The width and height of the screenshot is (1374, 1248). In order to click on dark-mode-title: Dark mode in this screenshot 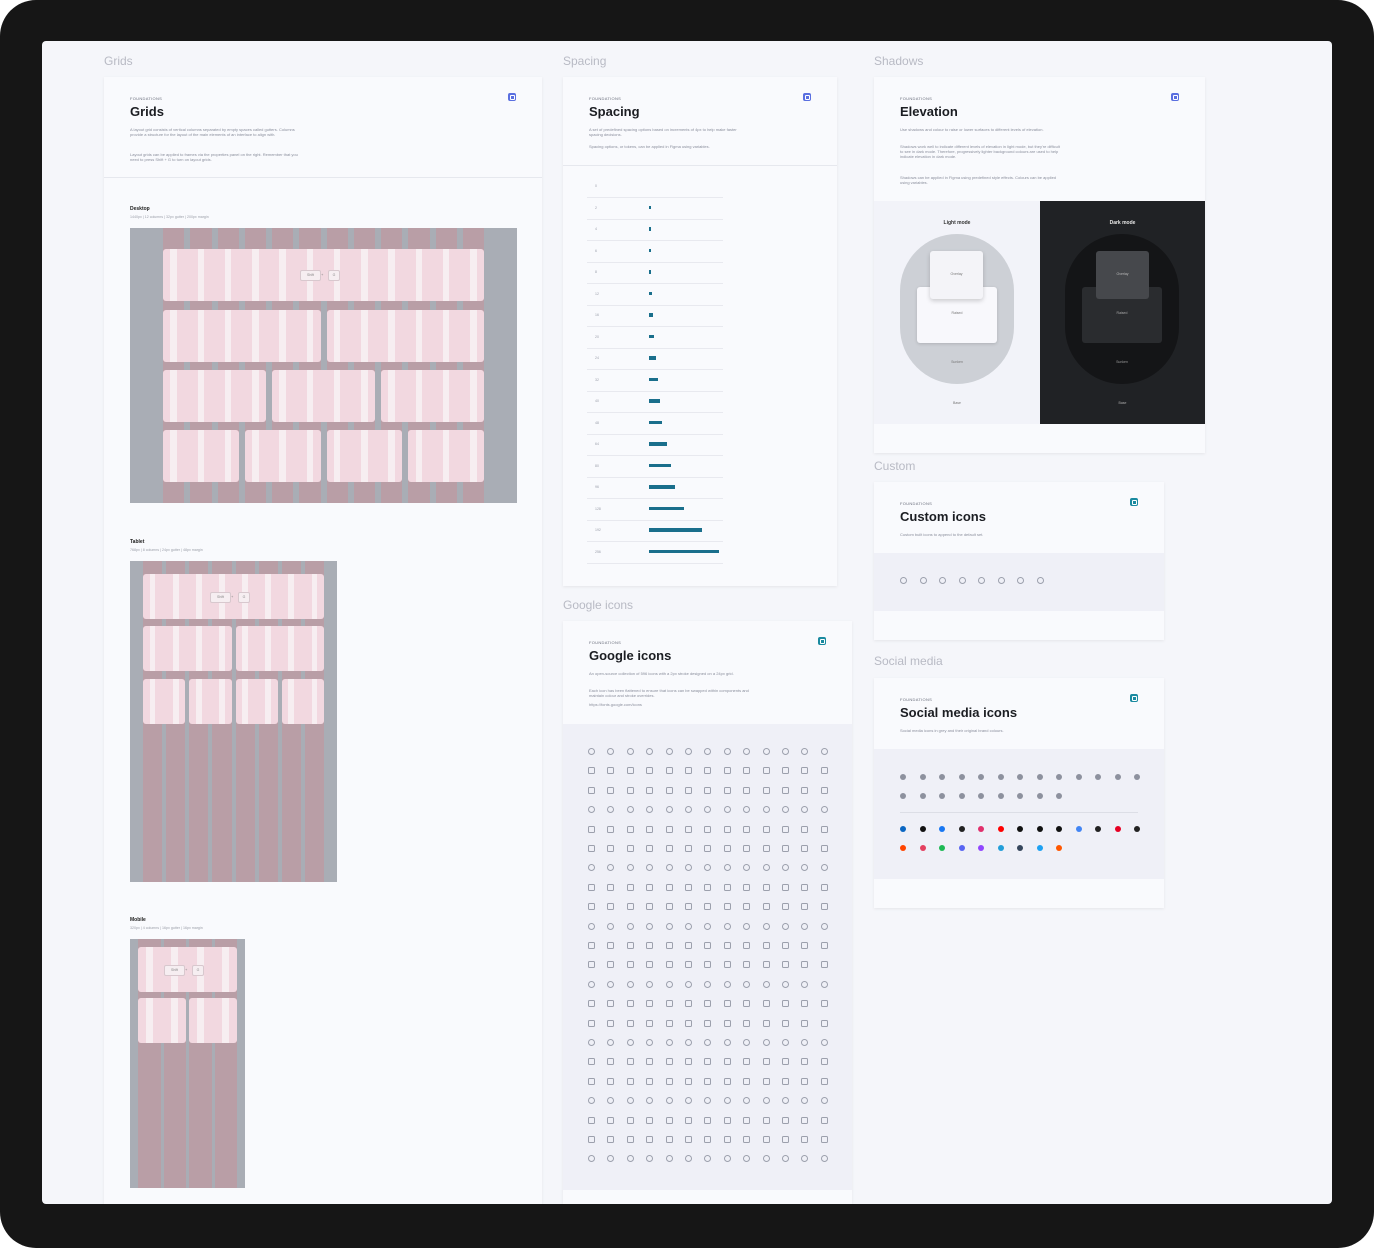, I will do `click(1122, 223)`.